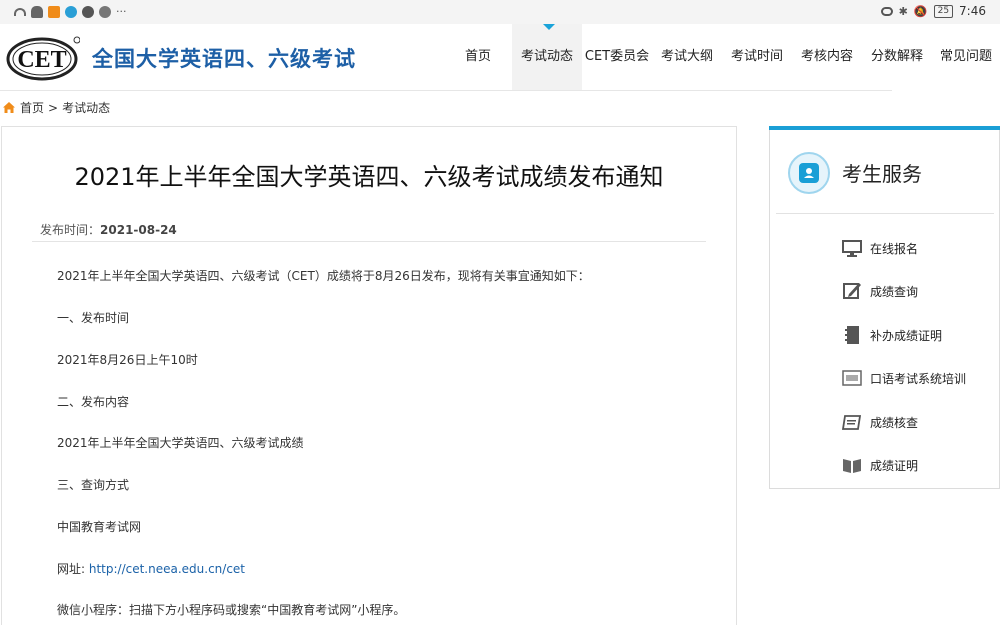 This screenshot has width=1000, height=625. Describe the element at coordinates (972, 11) in the screenshot. I see `clock: 7:46` at that location.